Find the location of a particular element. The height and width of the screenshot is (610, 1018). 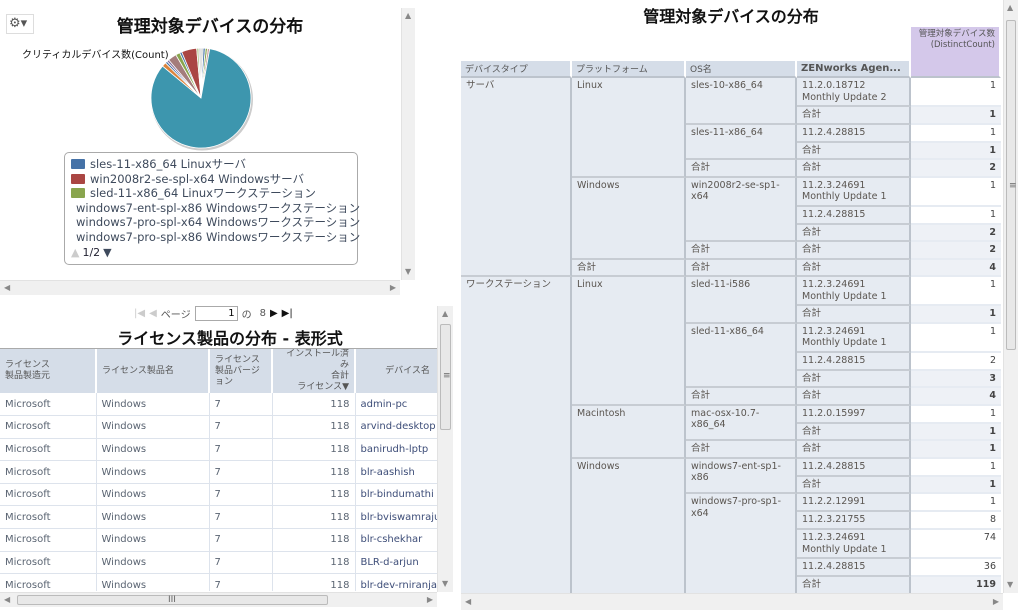

legend-prev-icon: ▲ is located at coordinates (75, 252).